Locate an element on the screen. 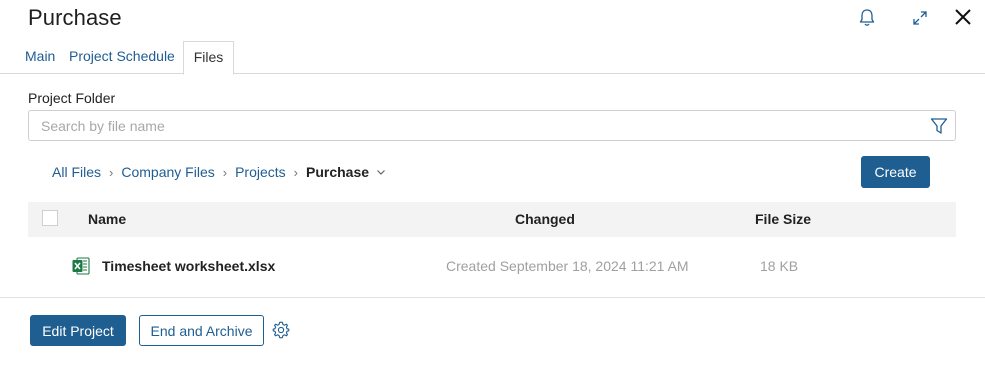 The width and height of the screenshot is (985, 375). file-name: Timesheet worksheet.xlsx is located at coordinates (188, 266).